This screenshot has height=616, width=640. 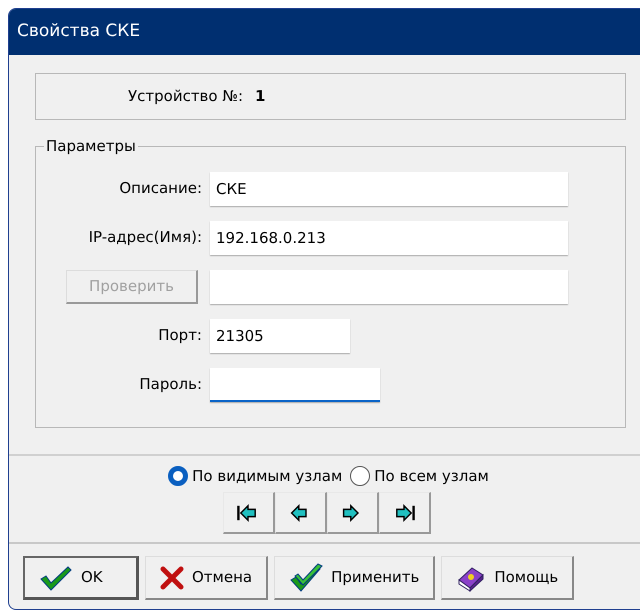 What do you see at coordinates (185, 97) in the screenshot?
I see `device-label: Устройство №:` at bounding box center [185, 97].